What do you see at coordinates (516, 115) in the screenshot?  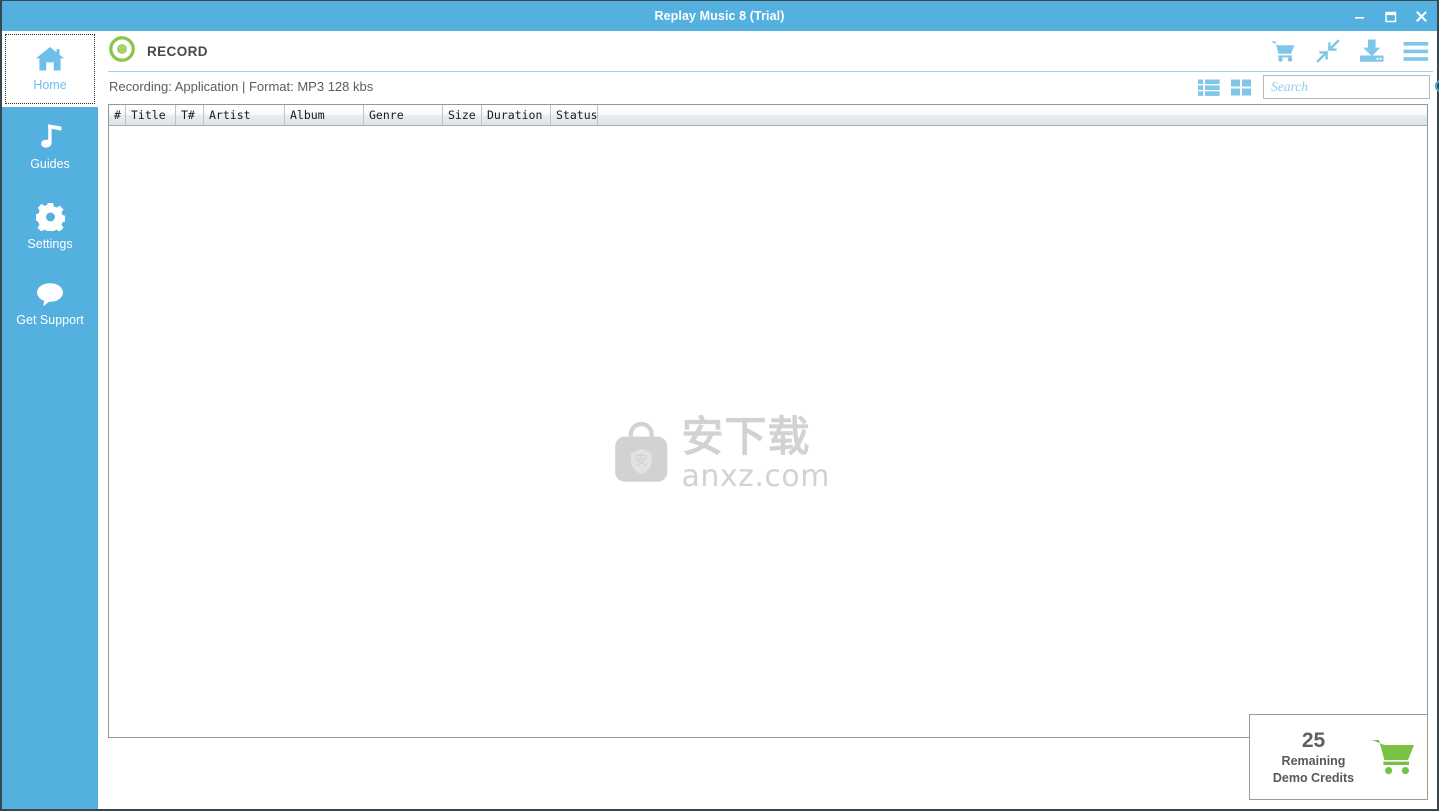 I see `column-header-duration: Duration` at bounding box center [516, 115].